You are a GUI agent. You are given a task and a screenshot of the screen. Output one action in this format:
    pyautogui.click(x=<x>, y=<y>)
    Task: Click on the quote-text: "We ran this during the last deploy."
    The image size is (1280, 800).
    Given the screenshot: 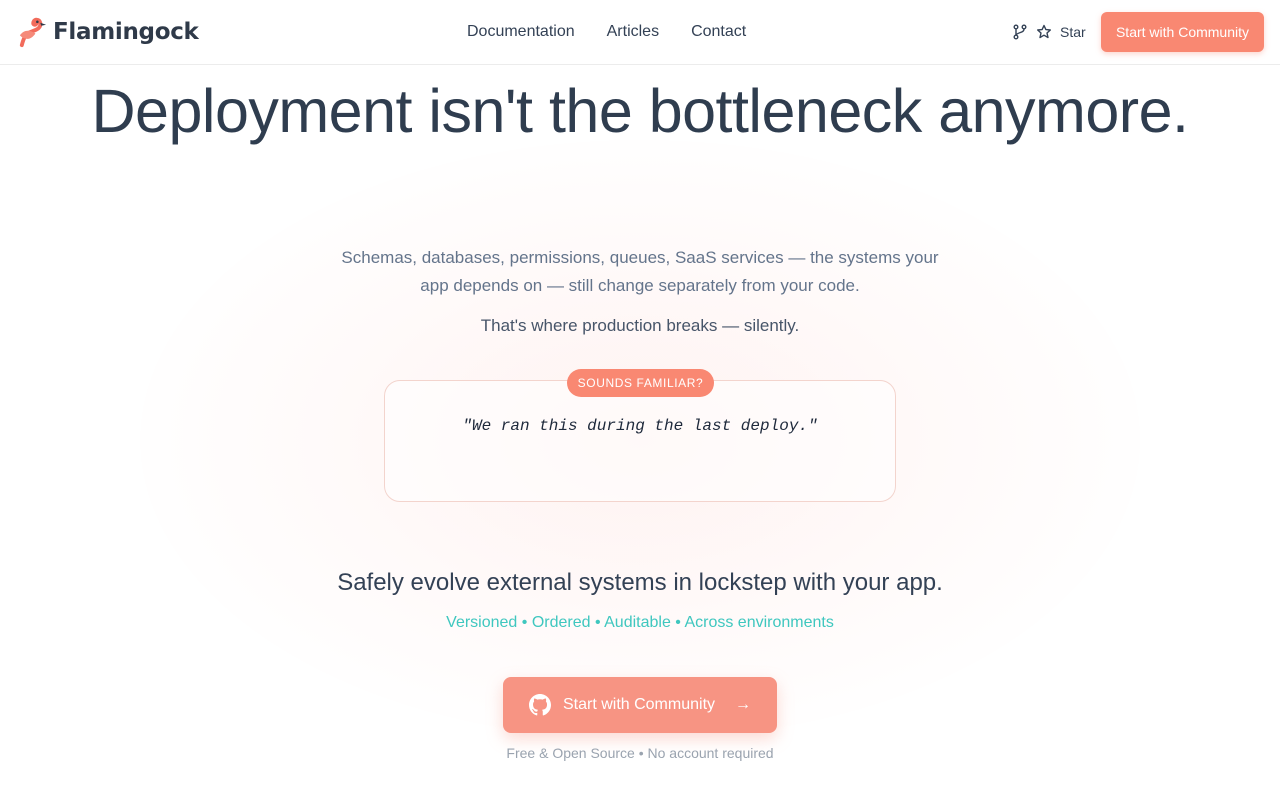 What is the action you would take?
    pyautogui.click(x=640, y=426)
    